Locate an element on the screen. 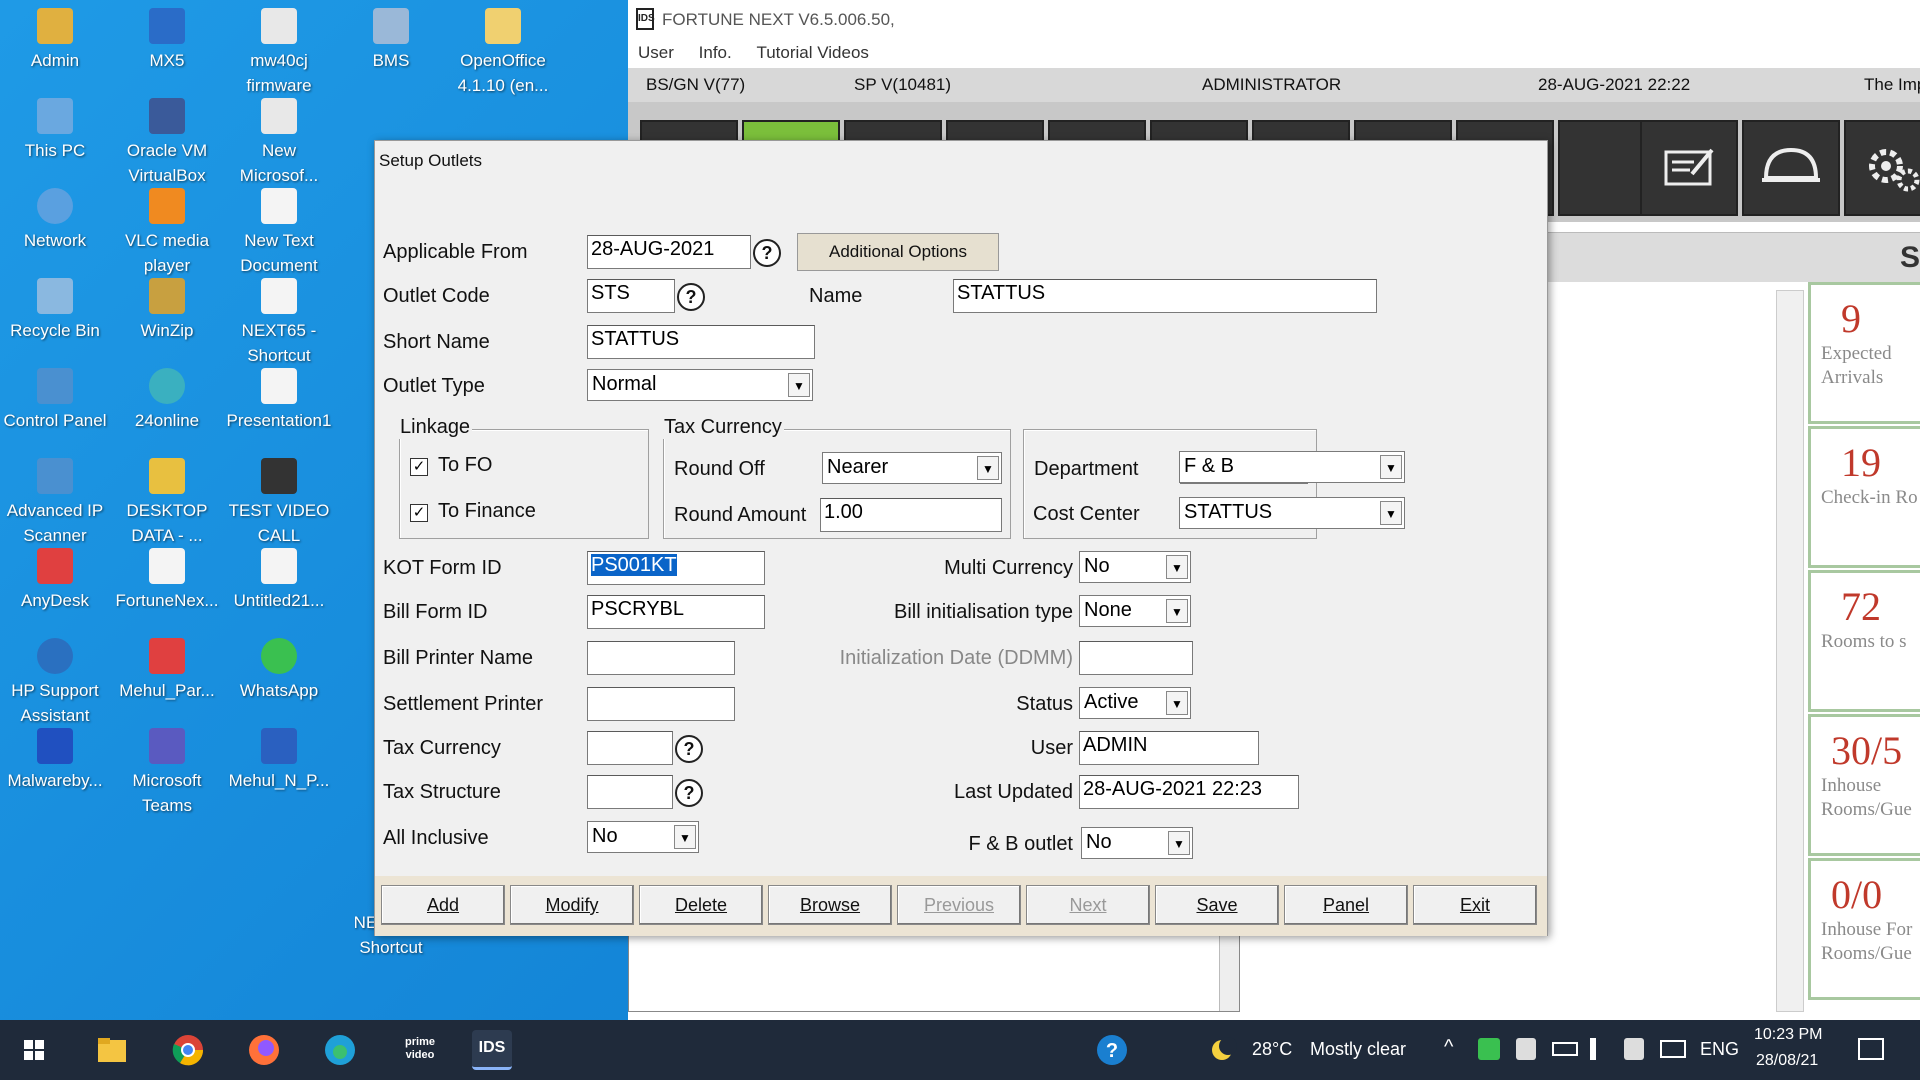  all-inclusive-select: No ▼ is located at coordinates (643, 837).